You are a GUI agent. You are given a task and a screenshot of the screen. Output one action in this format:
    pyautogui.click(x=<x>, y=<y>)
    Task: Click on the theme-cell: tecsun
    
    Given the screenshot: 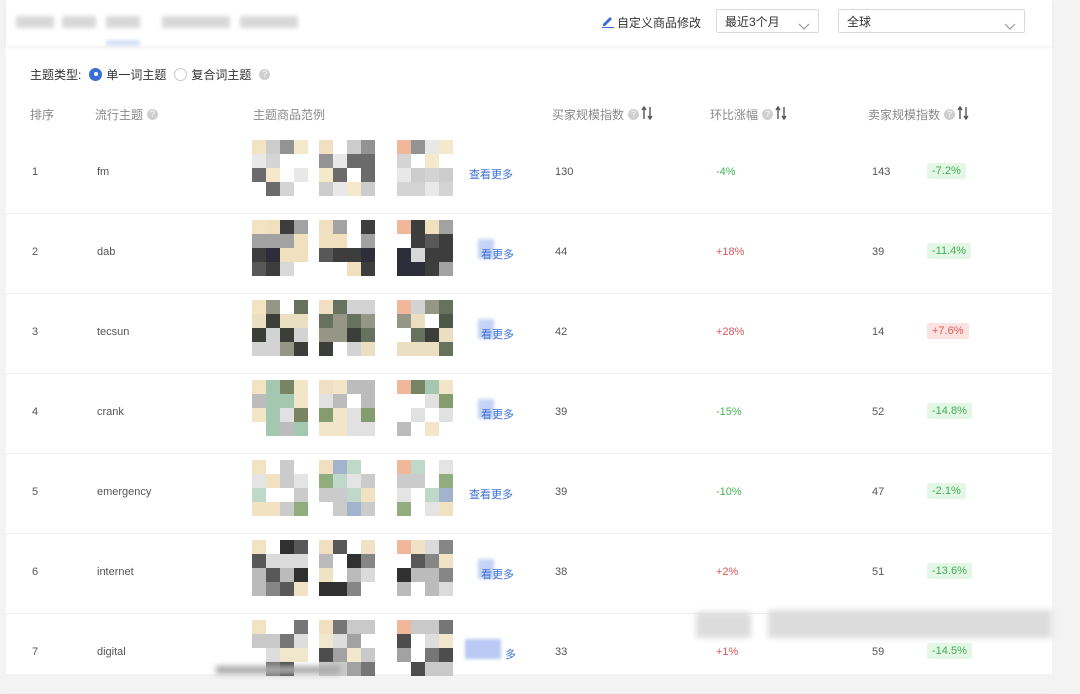 What is the action you would take?
    pyautogui.click(x=113, y=332)
    